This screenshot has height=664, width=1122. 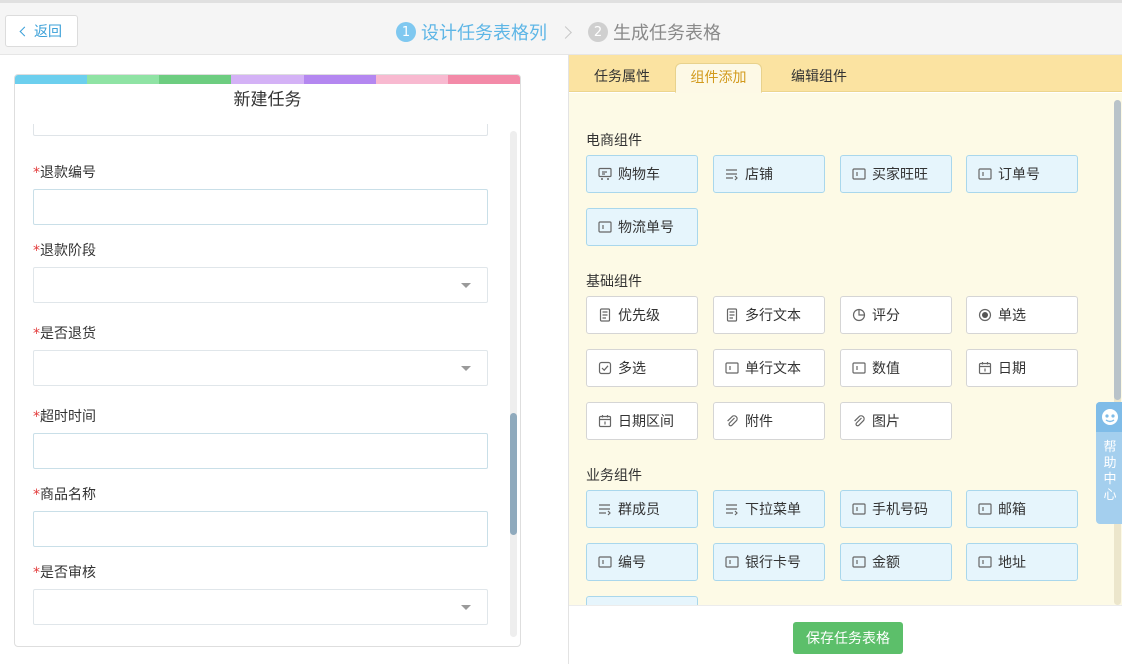 I want to click on color-strip-segment, so click(x=339, y=79).